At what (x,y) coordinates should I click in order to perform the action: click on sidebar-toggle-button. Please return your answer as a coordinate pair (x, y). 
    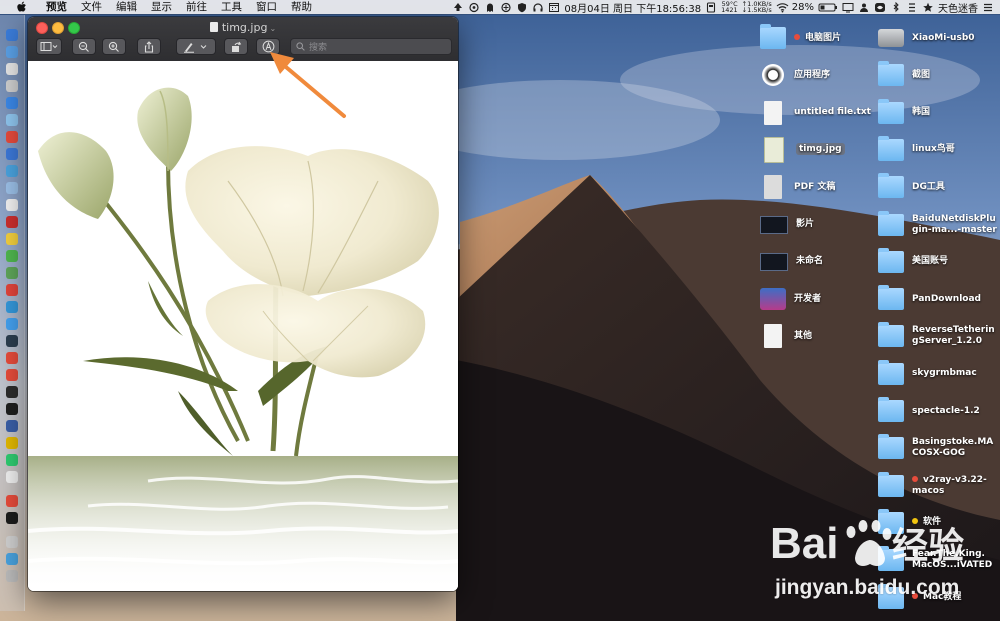
    Looking at the image, I should click on (49, 46).